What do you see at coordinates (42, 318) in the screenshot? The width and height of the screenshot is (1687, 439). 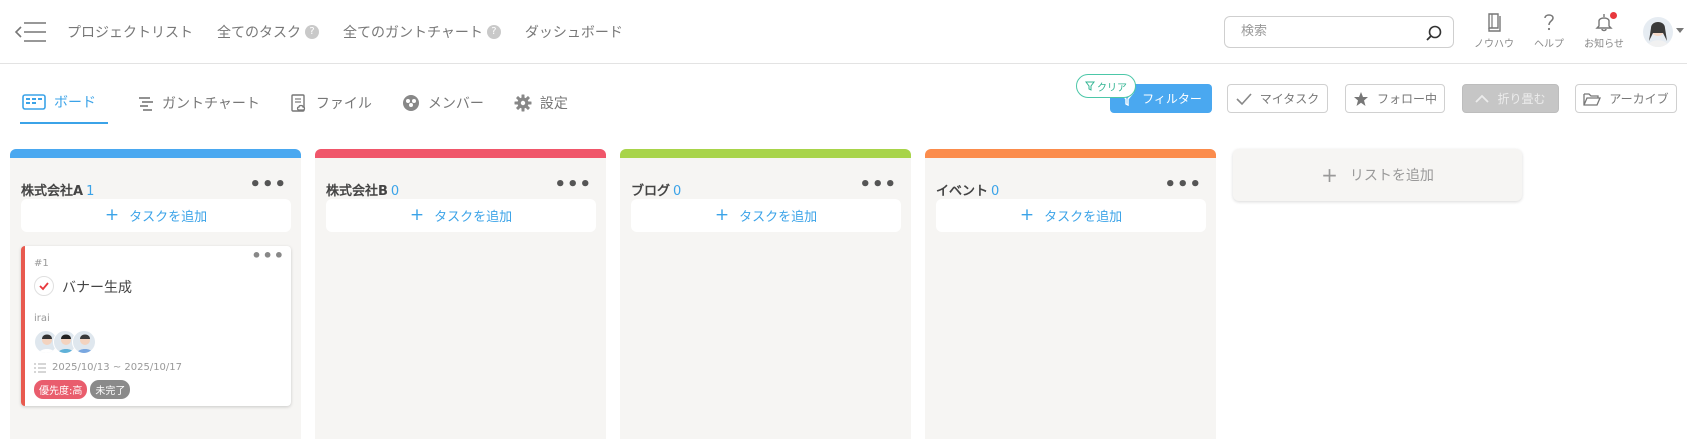 I see `task-assignee: irai` at bounding box center [42, 318].